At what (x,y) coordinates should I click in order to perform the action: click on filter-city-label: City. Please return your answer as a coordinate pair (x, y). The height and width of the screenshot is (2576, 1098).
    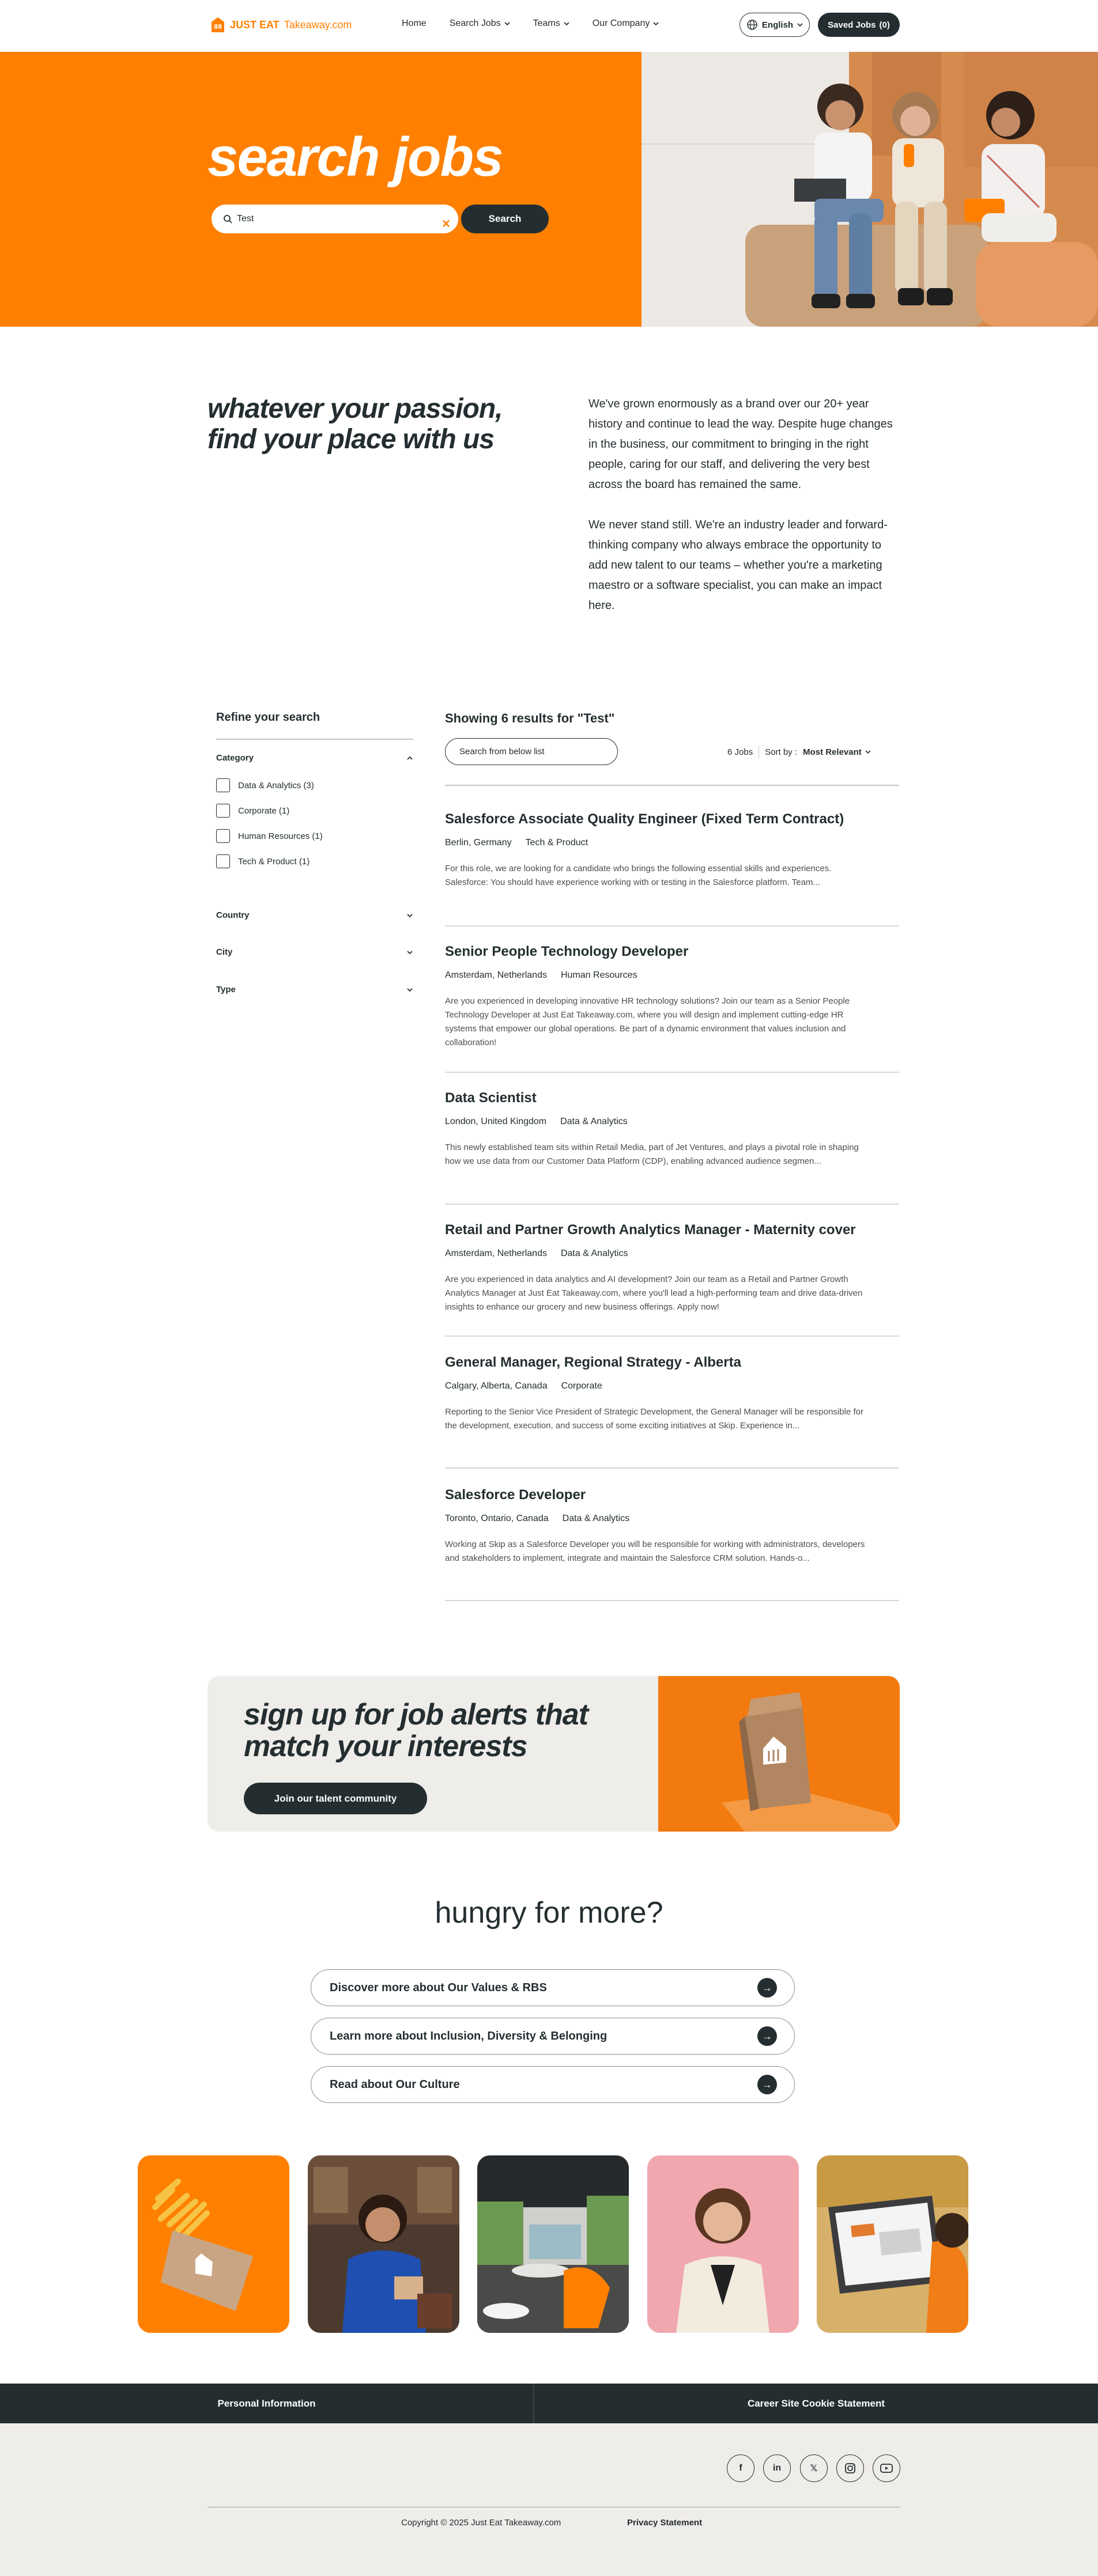
    Looking at the image, I should click on (224, 952).